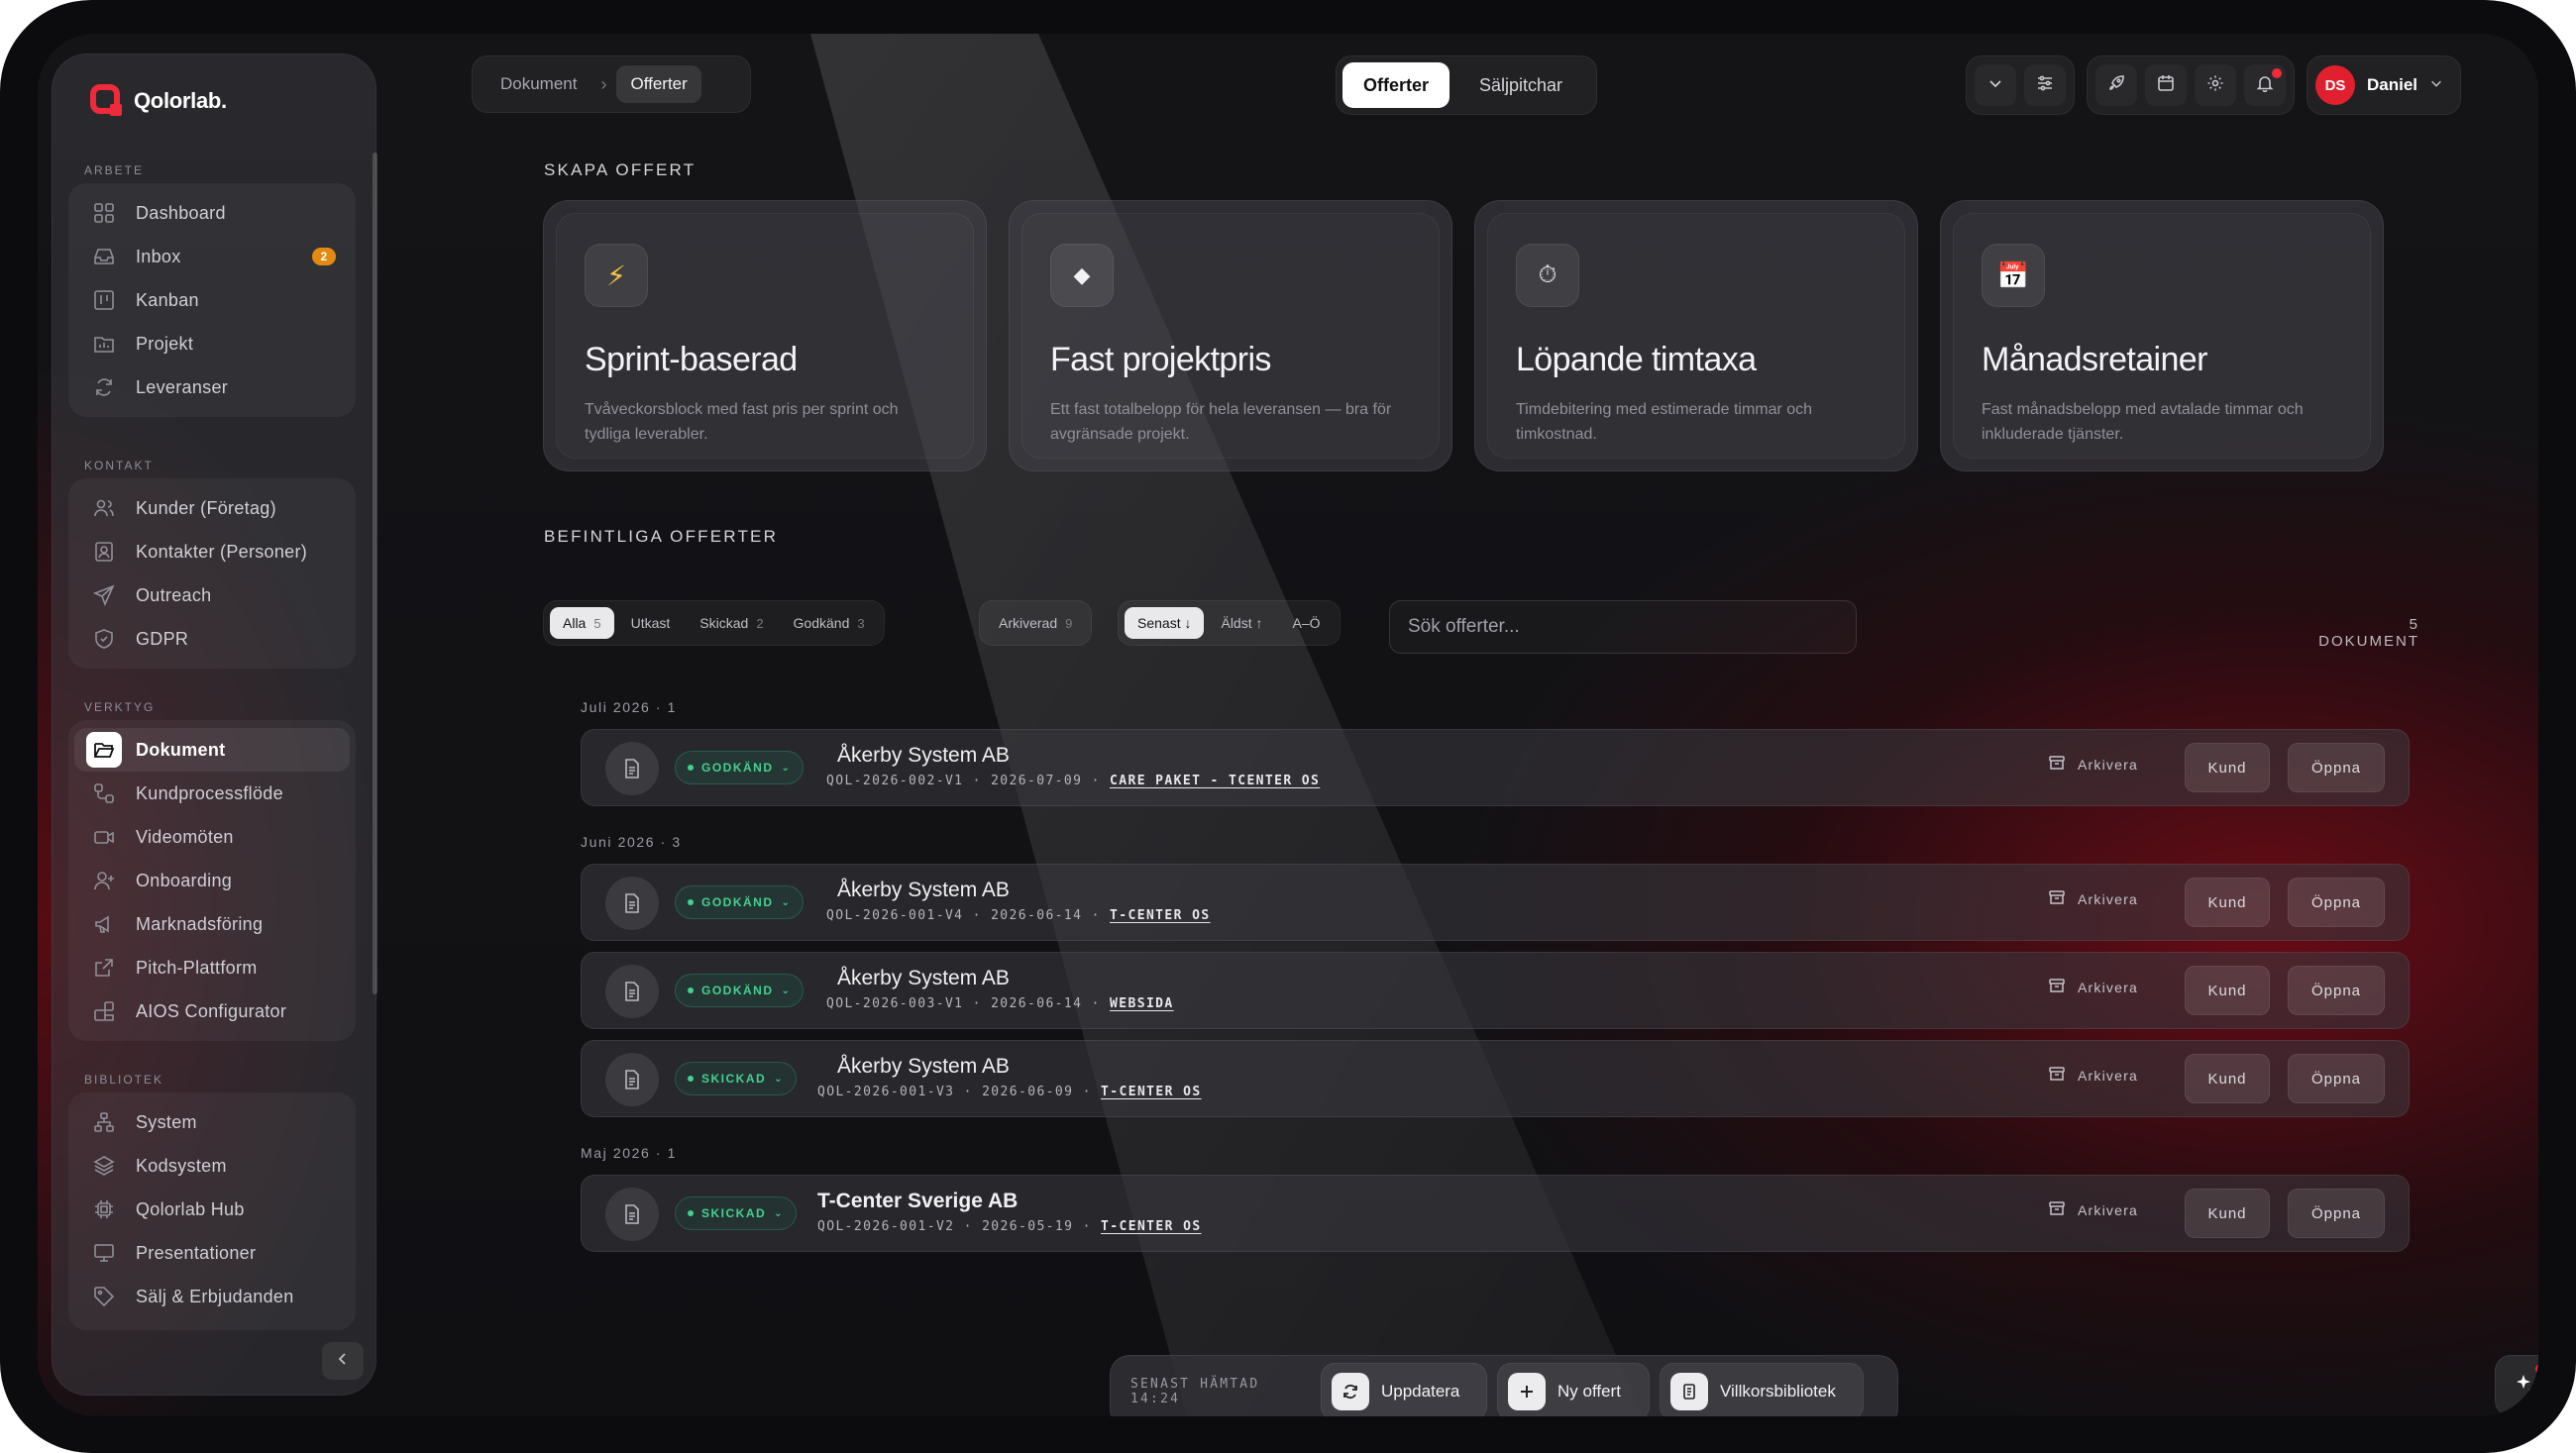 The image size is (2576, 1453). Describe the element at coordinates (212, 343) in the screenshot. I see `sidebar-item-projekt: Projekt` at that location.